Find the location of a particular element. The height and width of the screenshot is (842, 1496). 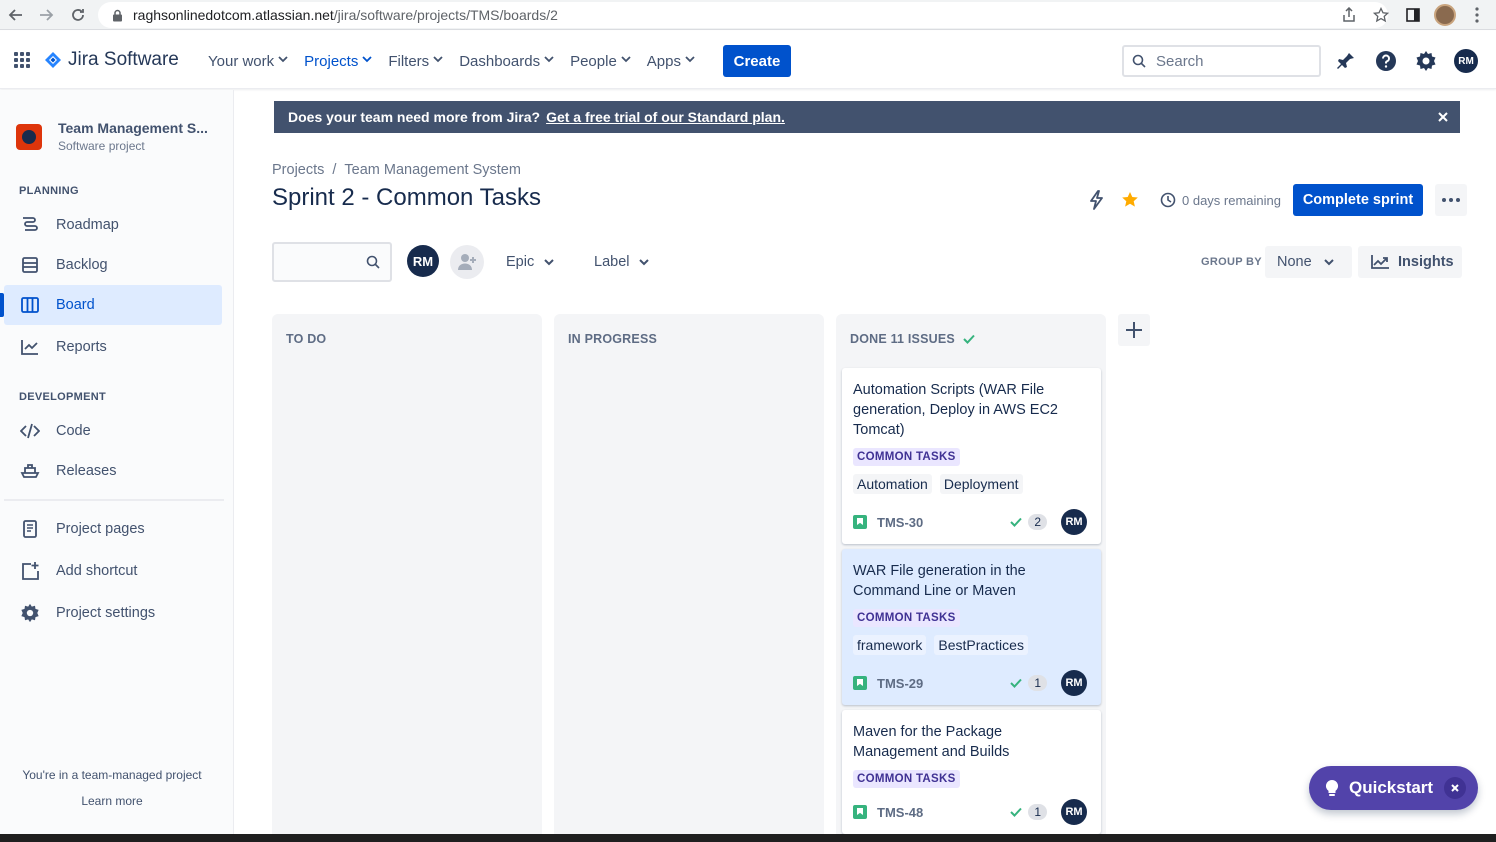

sidebar-item-add-shortcut: Add shortcut is located at coordinates (113, 571).